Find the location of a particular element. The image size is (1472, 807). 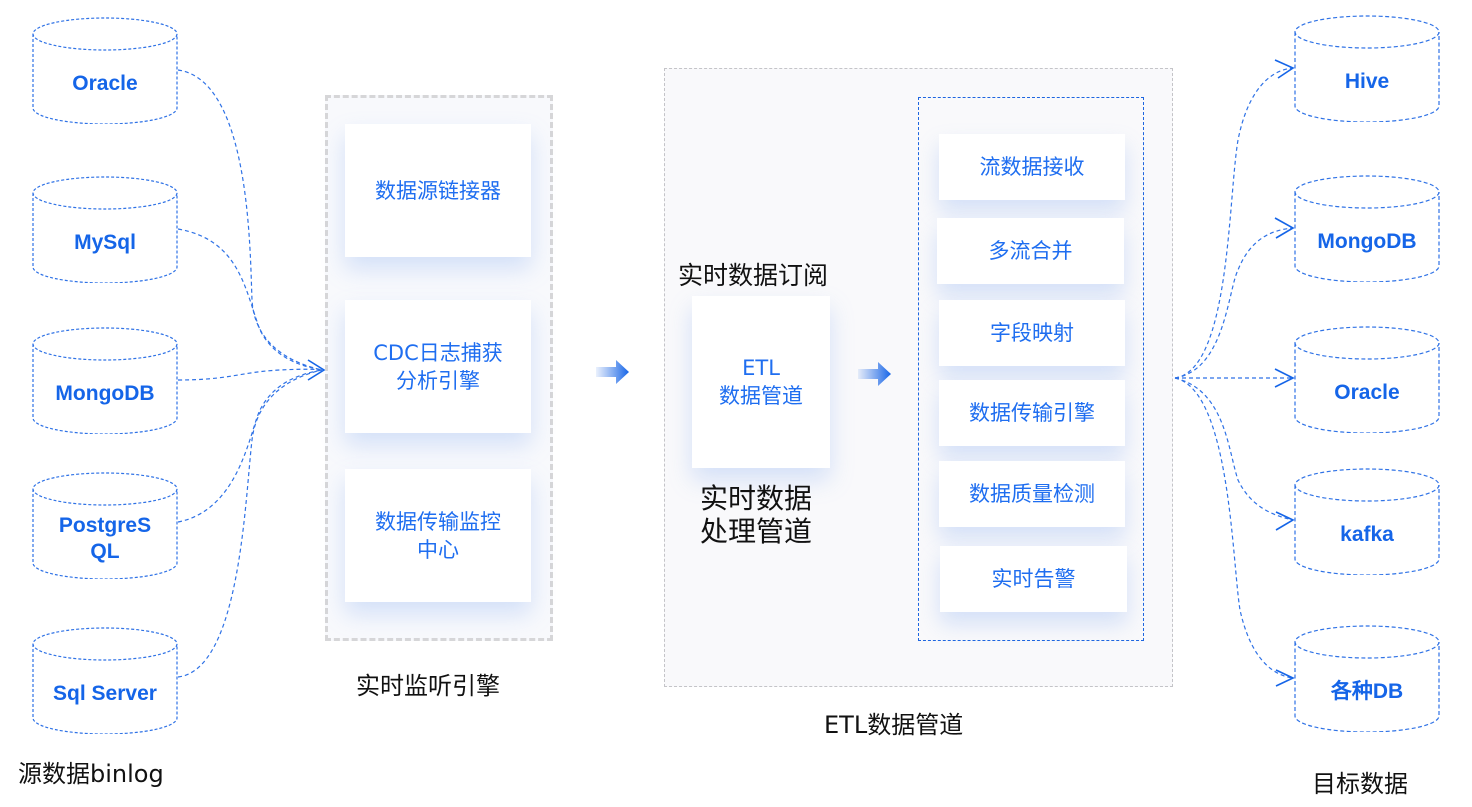

wire-kafka-target is located at coordinates (1234, 449).